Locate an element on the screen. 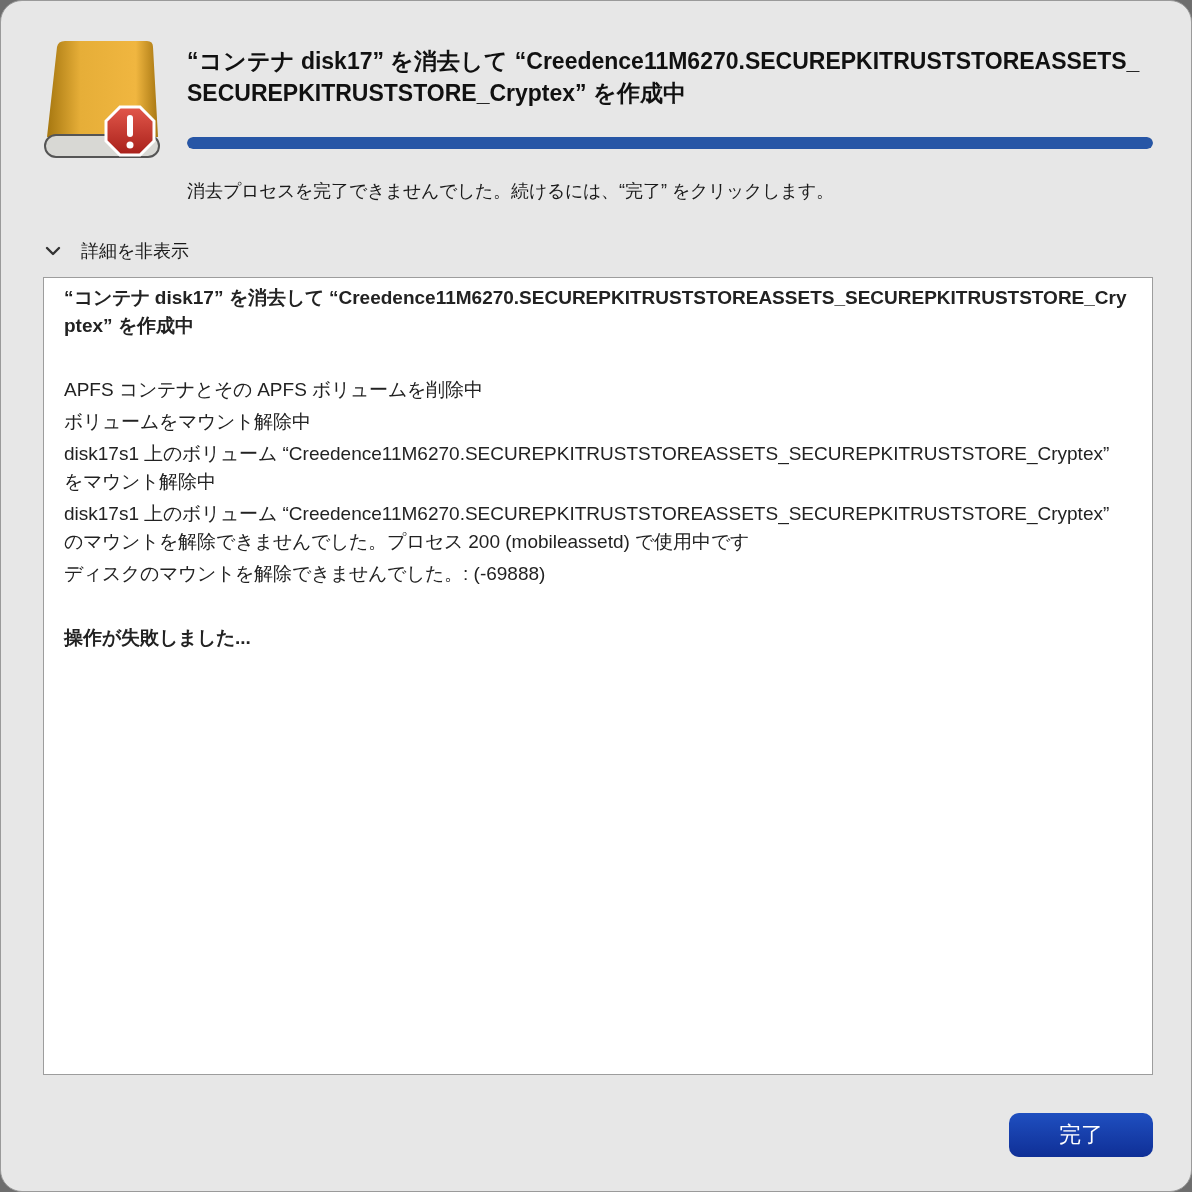 The width and height of the screenshot is (1192, 1192). log-line: ディスクのマウントを解除できませんでした。: (-69888) is located at coordinates (305, 574).